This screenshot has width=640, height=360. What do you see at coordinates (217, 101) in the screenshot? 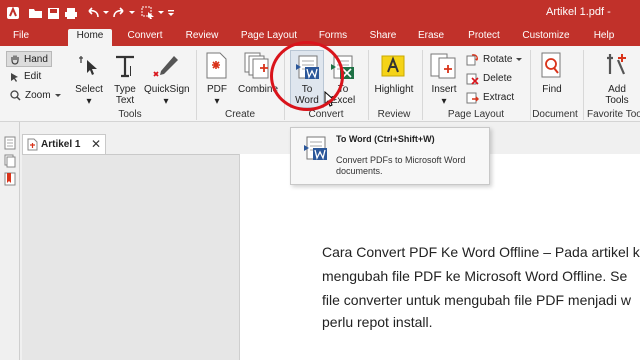
I see `pdf-dropdown-icon: ▾` at bounding box center [217, 101].